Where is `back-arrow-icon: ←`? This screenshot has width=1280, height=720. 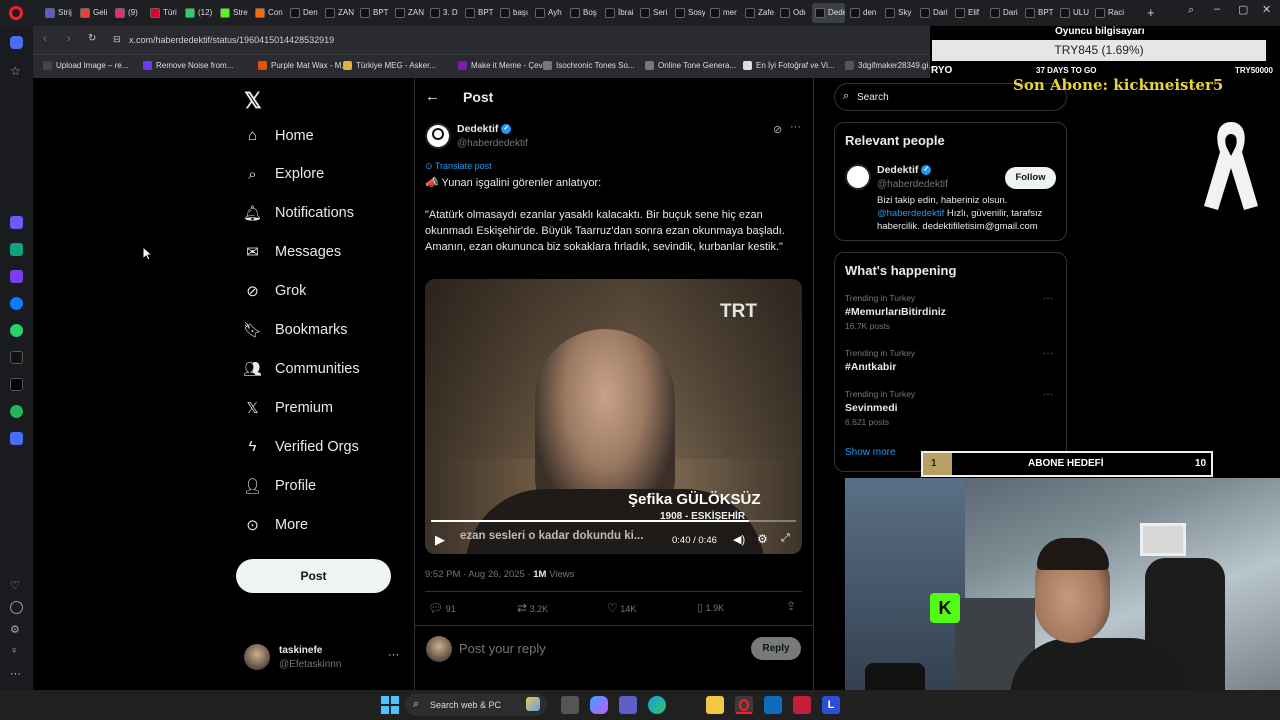 back-arrow-icon: ← is located at coordinates (432, 96).